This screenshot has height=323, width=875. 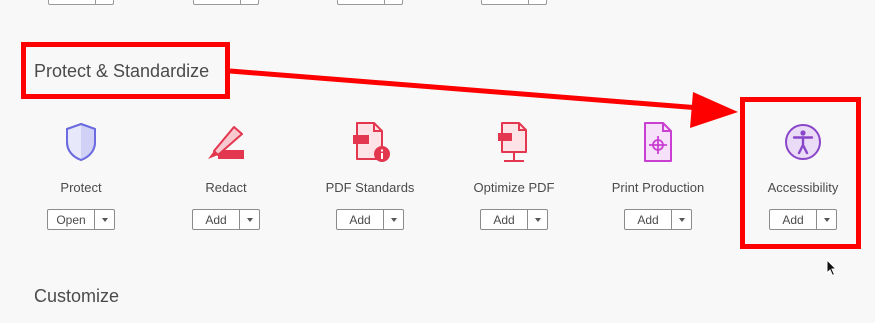 I want to click on tool-label: Protect, so click(x=81, y=187).